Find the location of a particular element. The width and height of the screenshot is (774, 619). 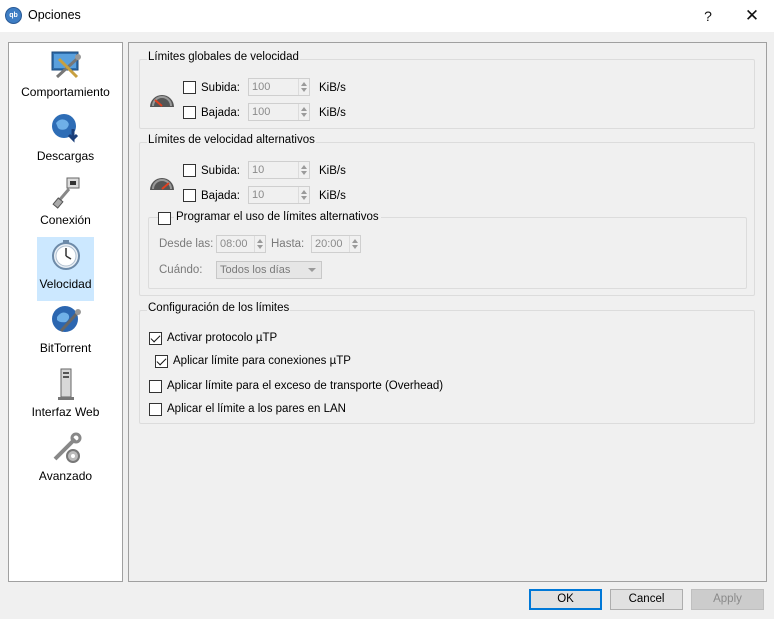

dropdown-value: Todos los días is located at coordinates (255, 270).